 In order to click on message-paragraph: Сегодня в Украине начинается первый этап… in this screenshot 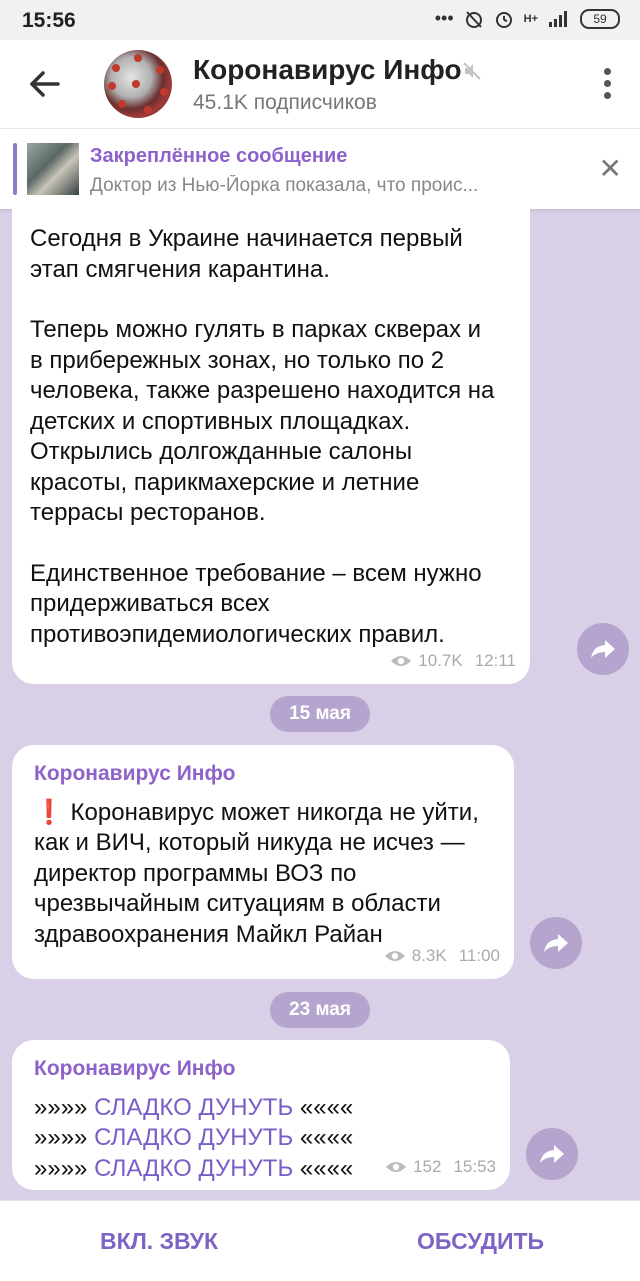, I will do `click(246, 254)`.